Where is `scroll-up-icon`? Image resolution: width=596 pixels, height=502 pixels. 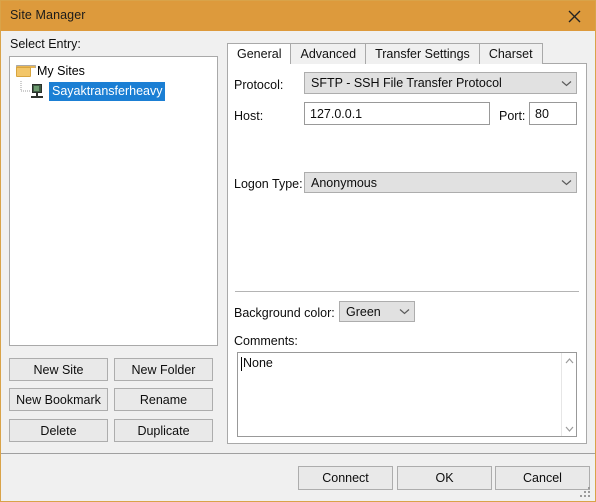
scroll-up-icon is located at coordinates (569, 360).